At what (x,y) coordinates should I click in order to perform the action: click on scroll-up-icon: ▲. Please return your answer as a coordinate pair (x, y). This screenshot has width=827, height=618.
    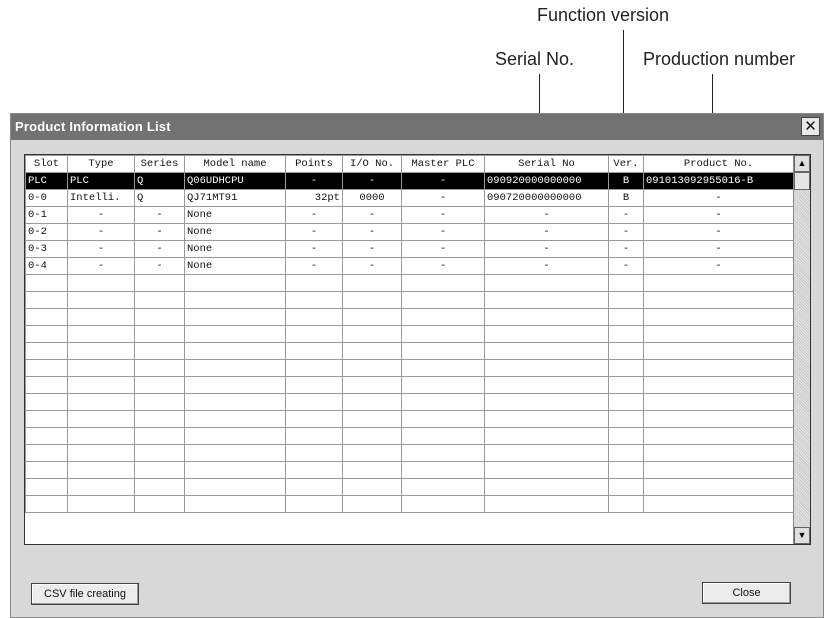
    Looking at the image, I should click on (802, 163).